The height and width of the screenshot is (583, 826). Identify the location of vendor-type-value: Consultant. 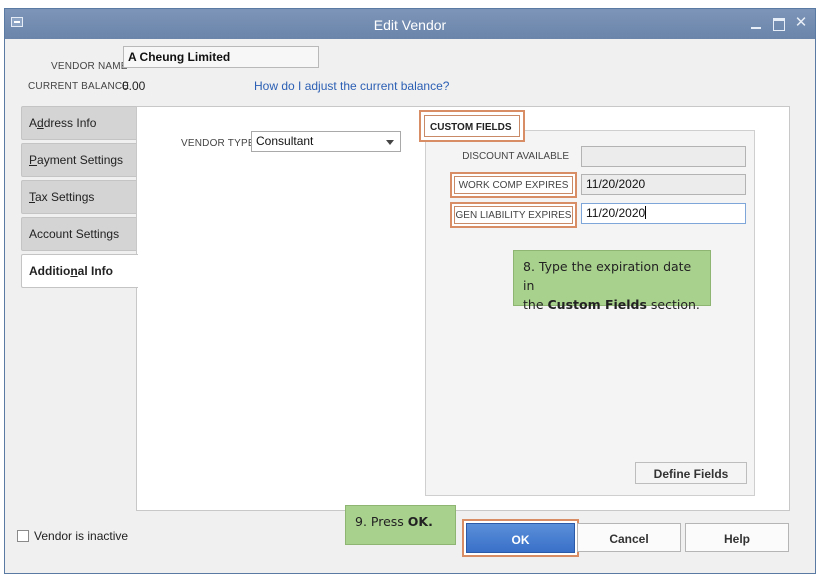
(285, 141).